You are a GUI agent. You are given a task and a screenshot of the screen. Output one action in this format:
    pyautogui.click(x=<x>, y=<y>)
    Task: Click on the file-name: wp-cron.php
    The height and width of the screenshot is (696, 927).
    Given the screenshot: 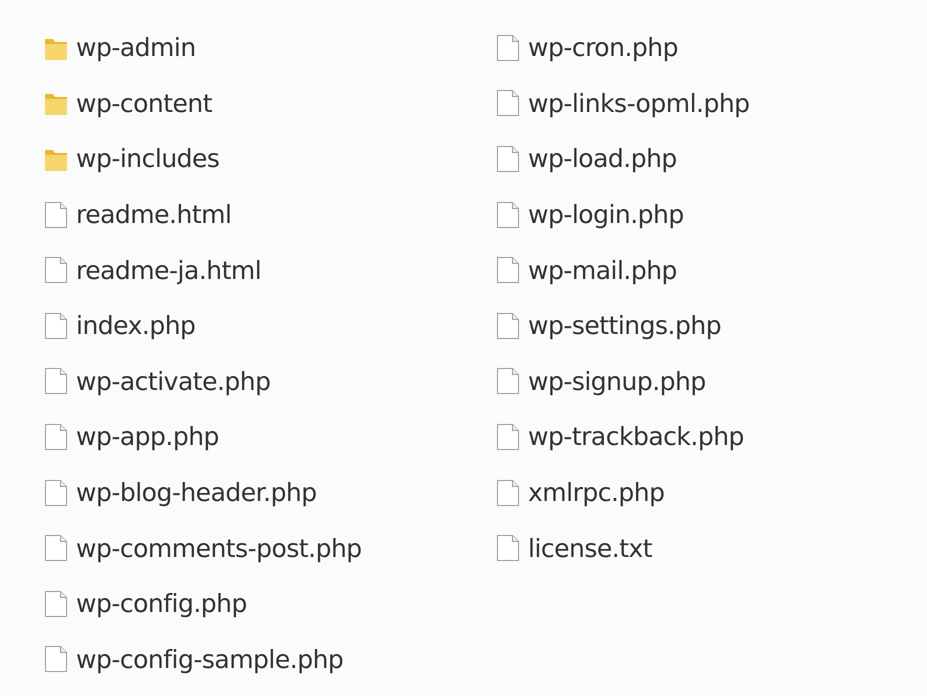 What is the action you would take?
    pyautogui.click(x=603, y=47)
    